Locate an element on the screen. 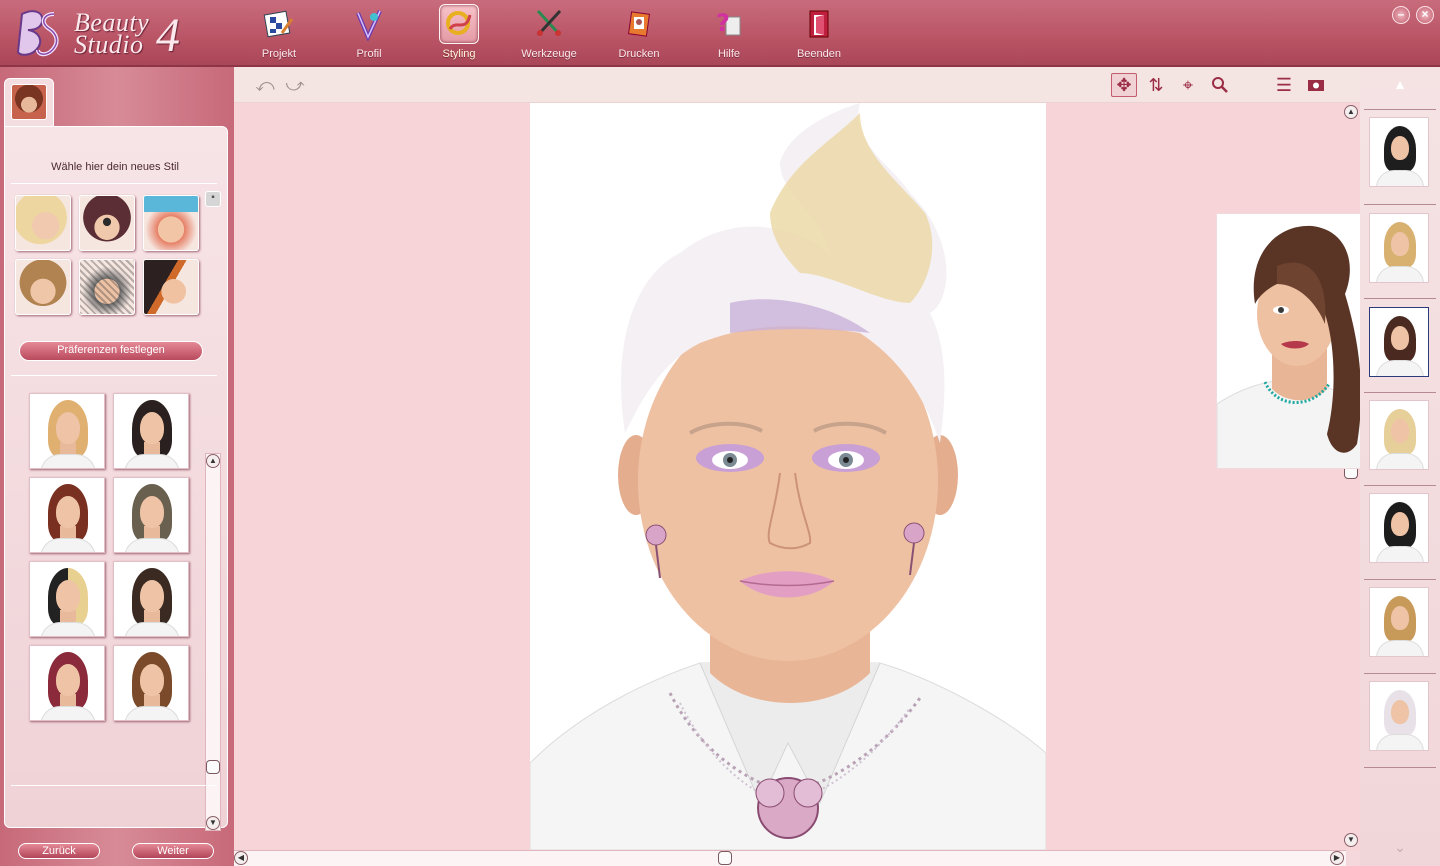  nav-styling: Styling is located at coordinates (459, 34).